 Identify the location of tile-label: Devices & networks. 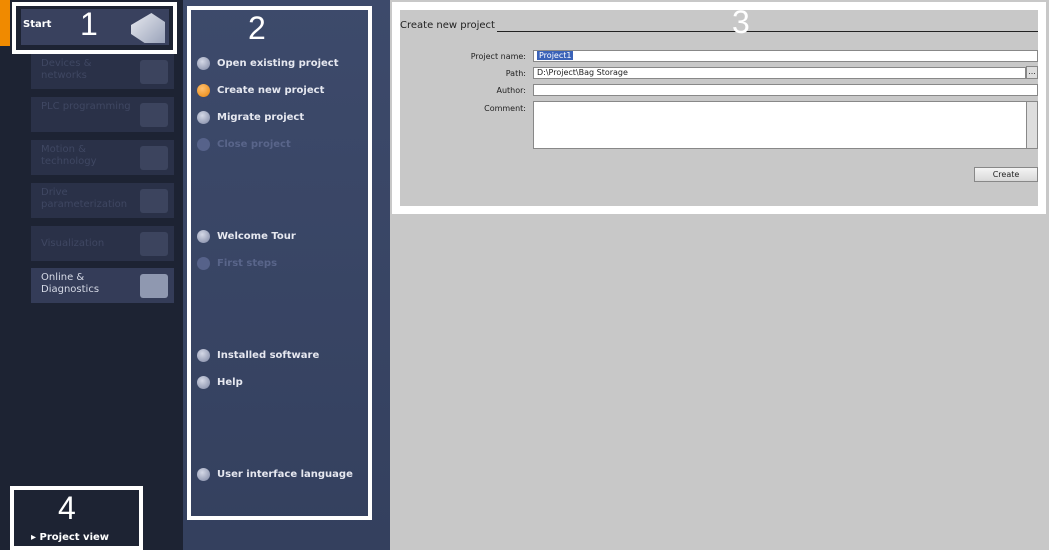
(66, 69).